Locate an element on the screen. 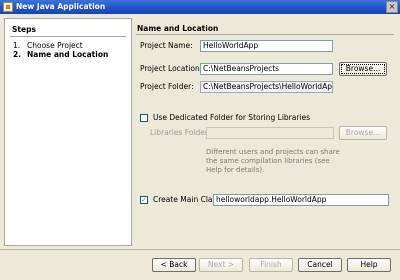 The height and width of the screenshot is (280, 400). project-name-field: HelloWorldApp is located at coordinates (266, 46).